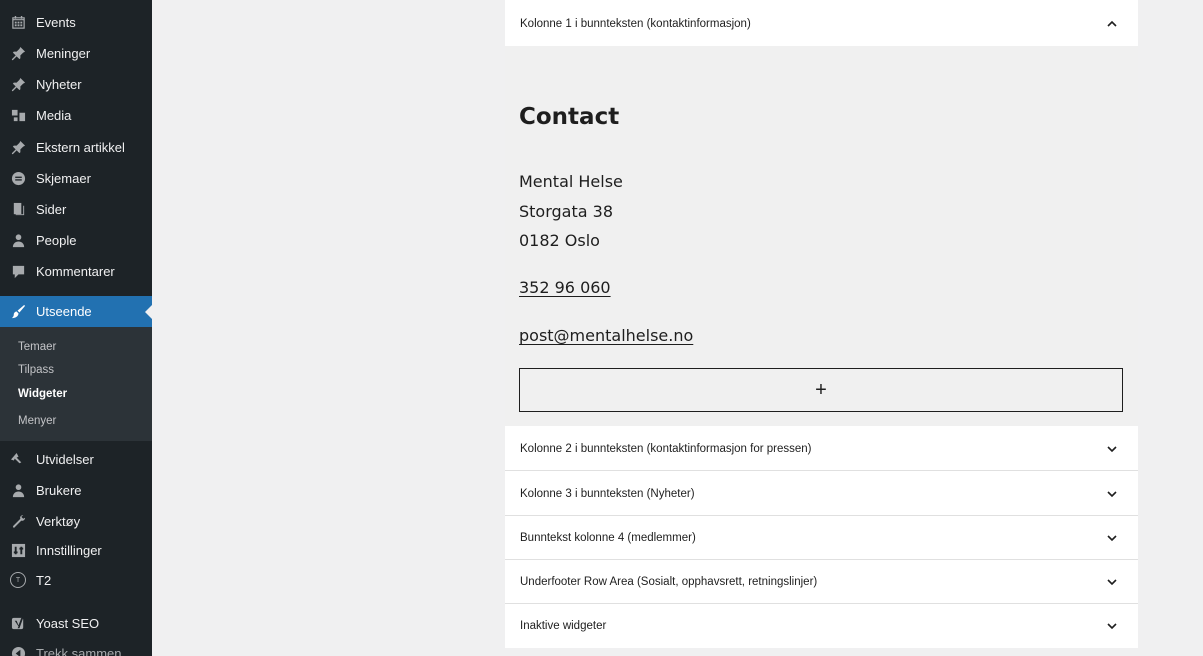  What do you see at coordinates (65, 459) in the screenshot?
I see `menu-label: Utvidelser` at bounding box center [65, 459].